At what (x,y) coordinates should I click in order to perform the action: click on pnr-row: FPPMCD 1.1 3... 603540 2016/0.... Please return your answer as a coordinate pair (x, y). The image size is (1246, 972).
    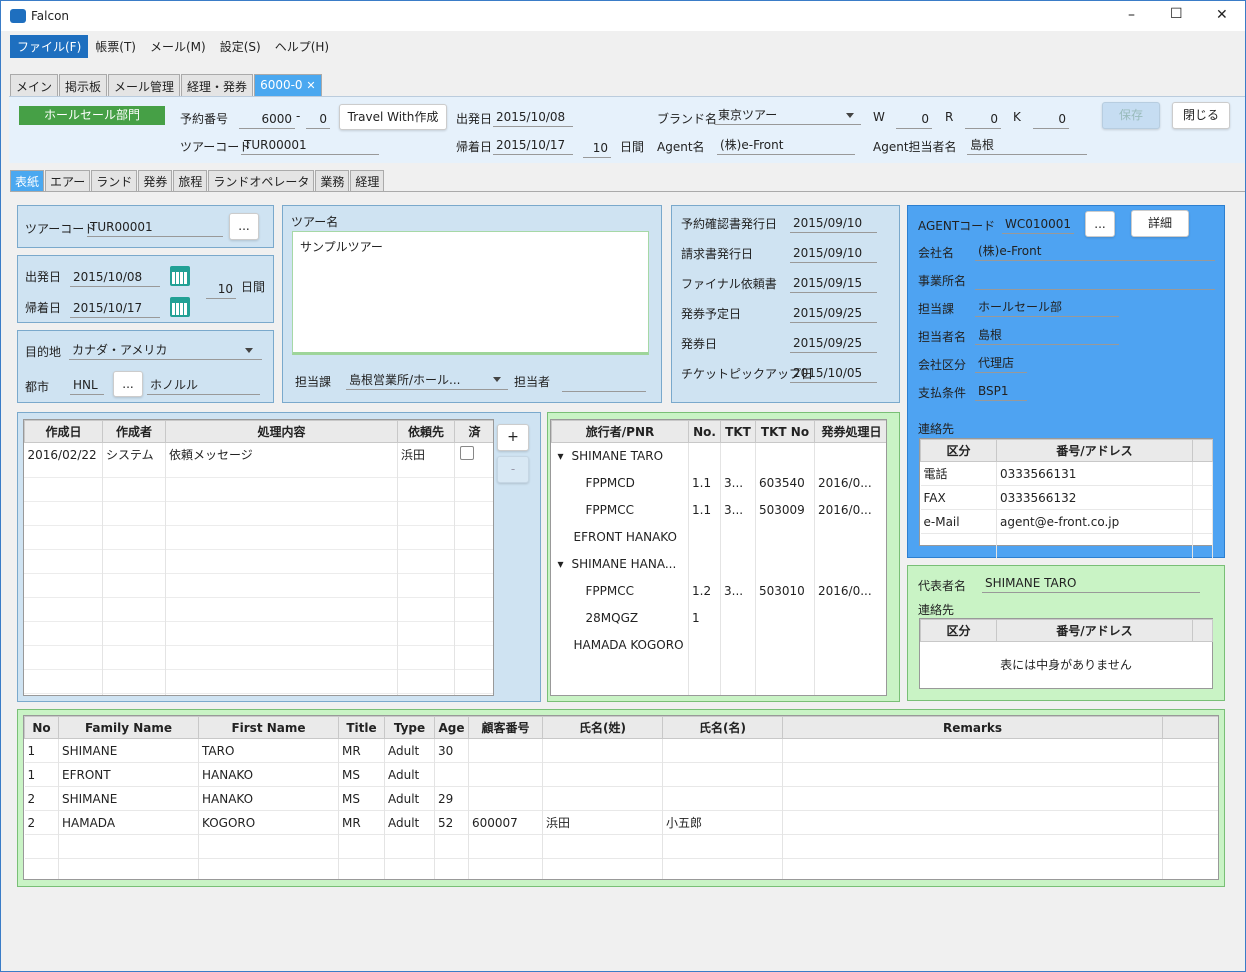
    Looking at the image, I should click on (718, 483).